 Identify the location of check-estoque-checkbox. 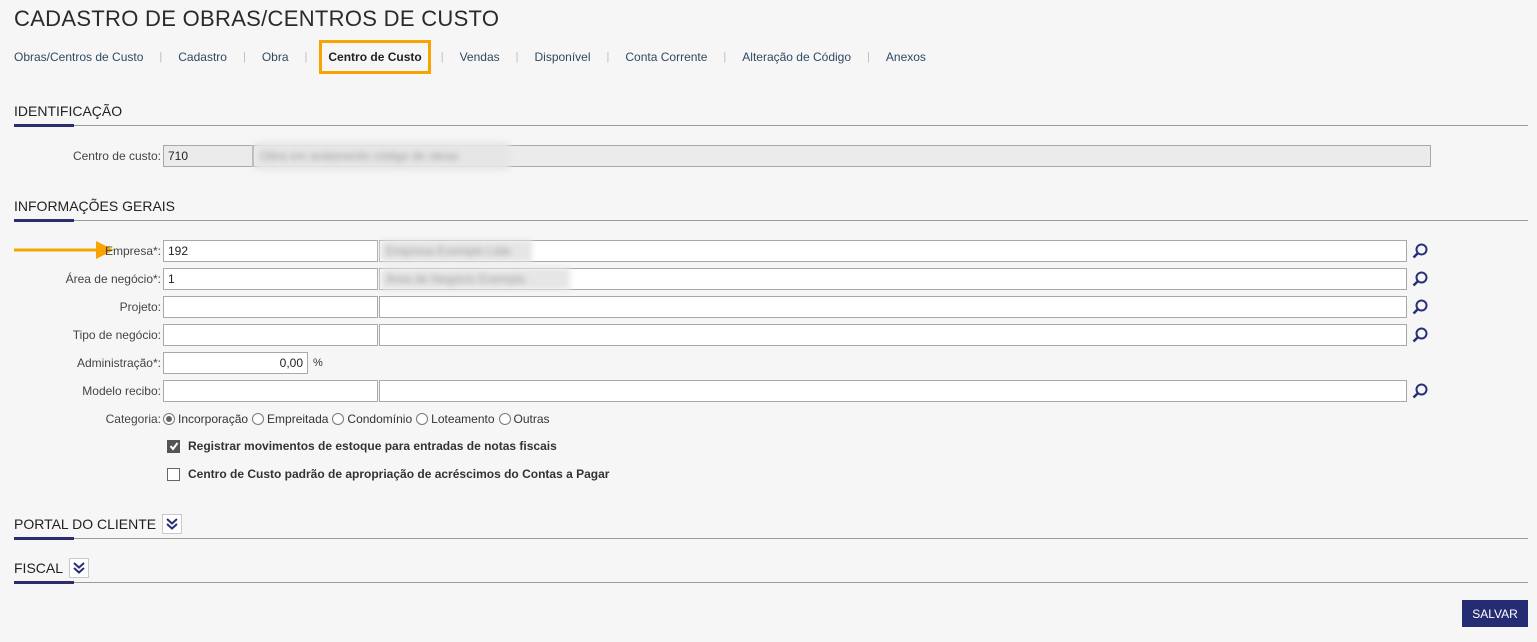
(173, 446).